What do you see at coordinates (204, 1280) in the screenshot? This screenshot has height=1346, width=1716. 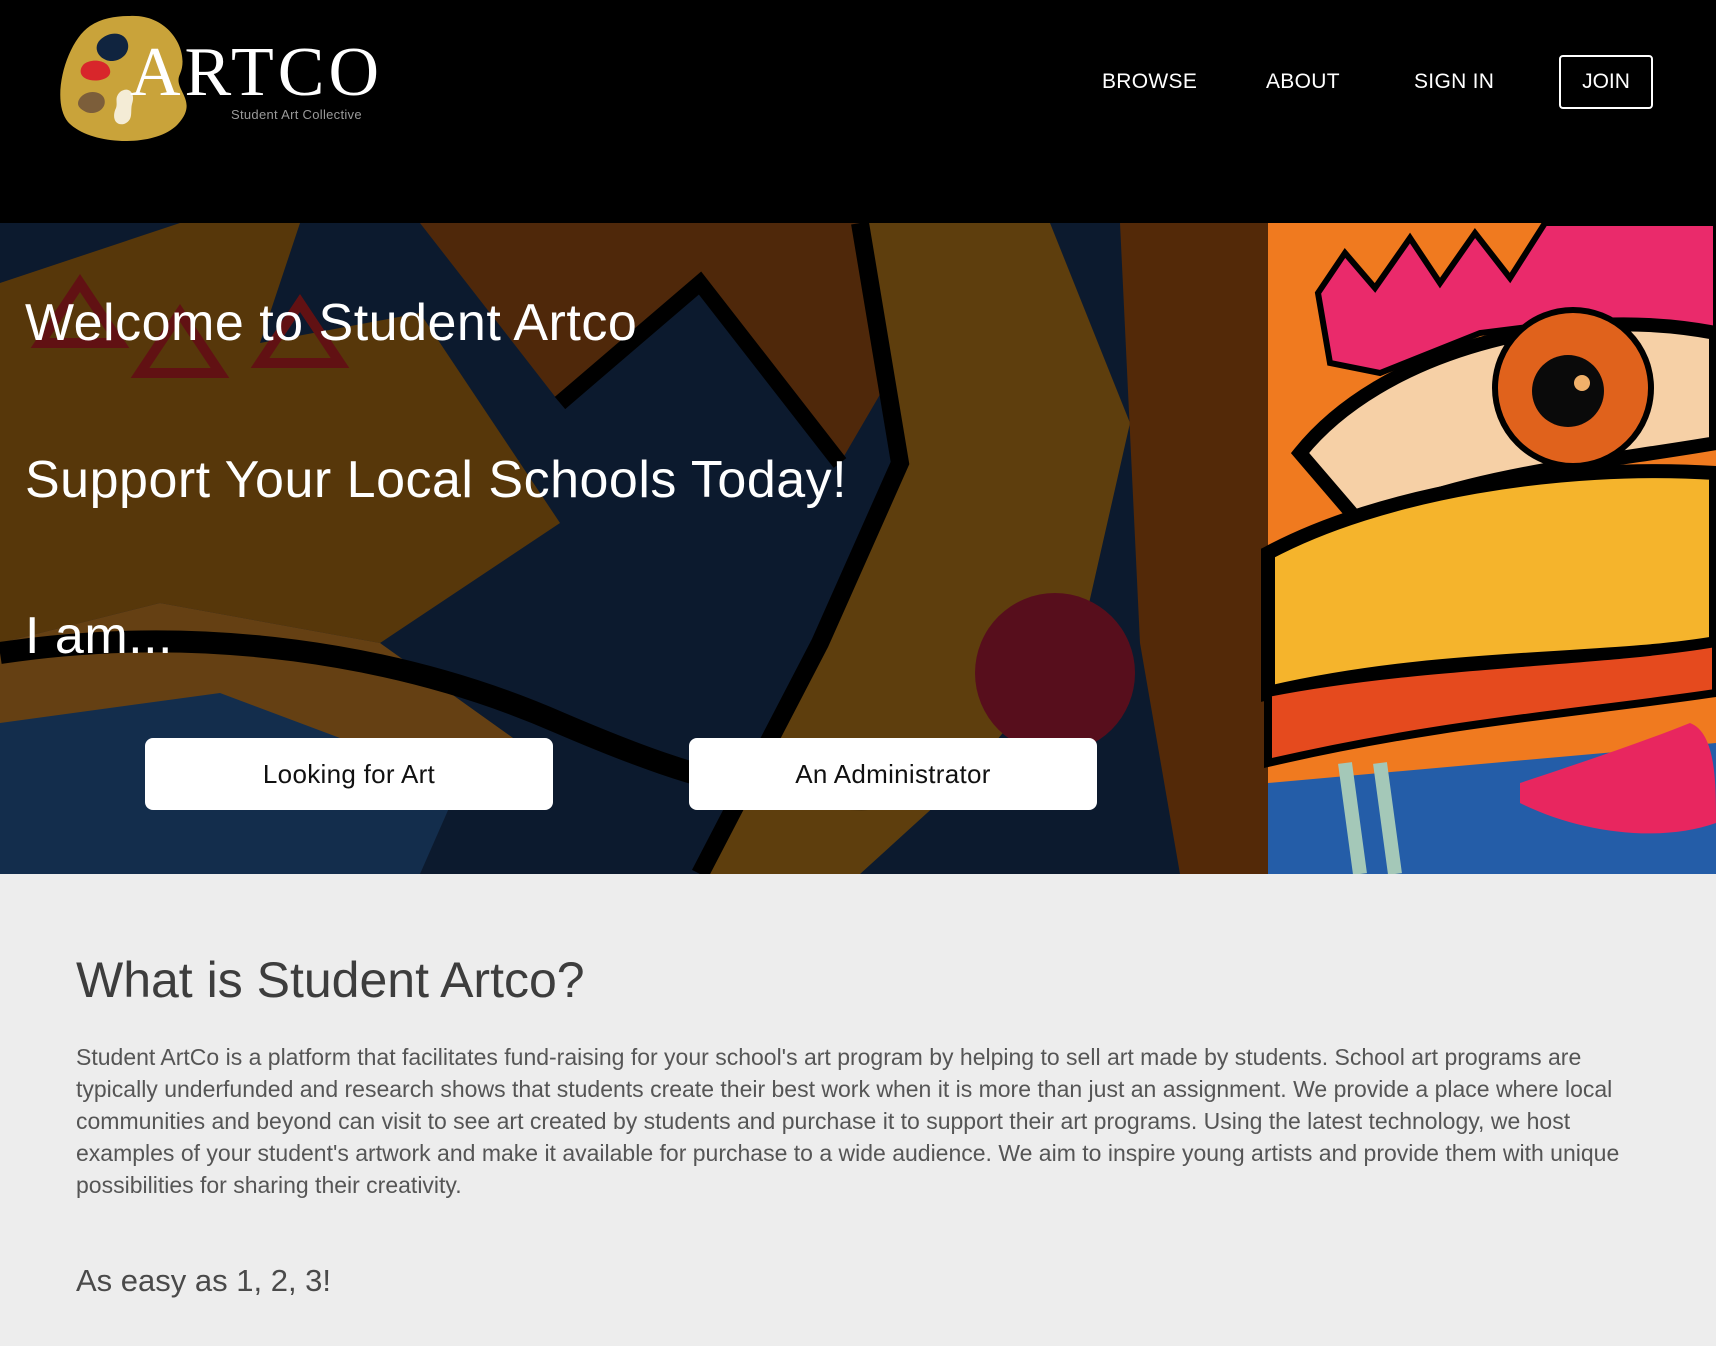 I see `steps-subheading: As easy as 1, 2, 3!` at bounding box center [204, 1280].